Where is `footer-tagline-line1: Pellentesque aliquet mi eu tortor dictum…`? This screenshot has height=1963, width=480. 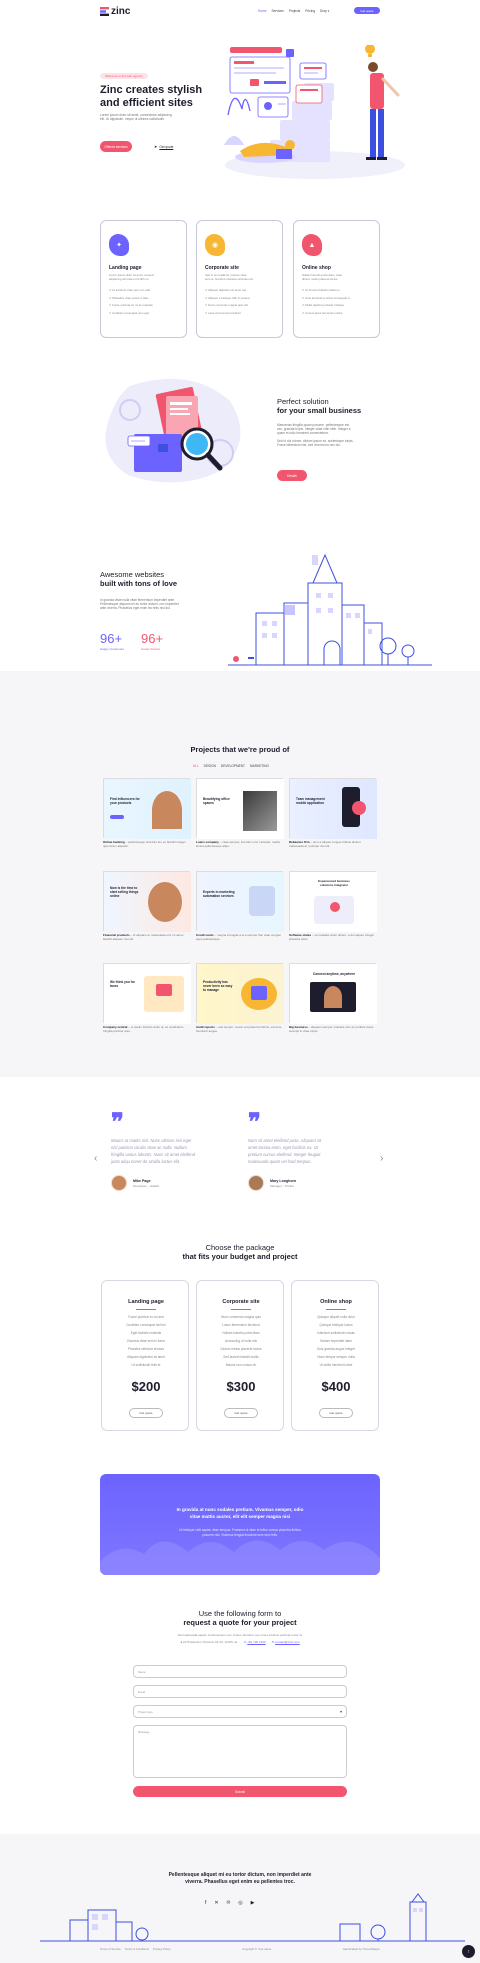 footer-tagline-line1: Pellentesque aliquet mi eu tortor dictum… is located at coordinates (240, 1875).